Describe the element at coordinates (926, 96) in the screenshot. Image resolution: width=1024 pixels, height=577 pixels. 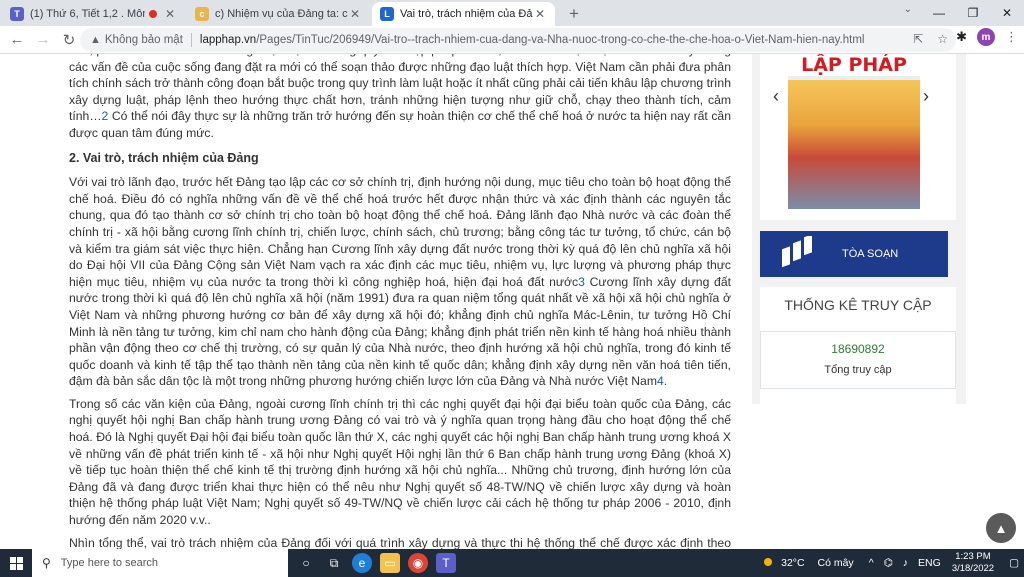
I see `carousel-next-icon: ›` at that location.